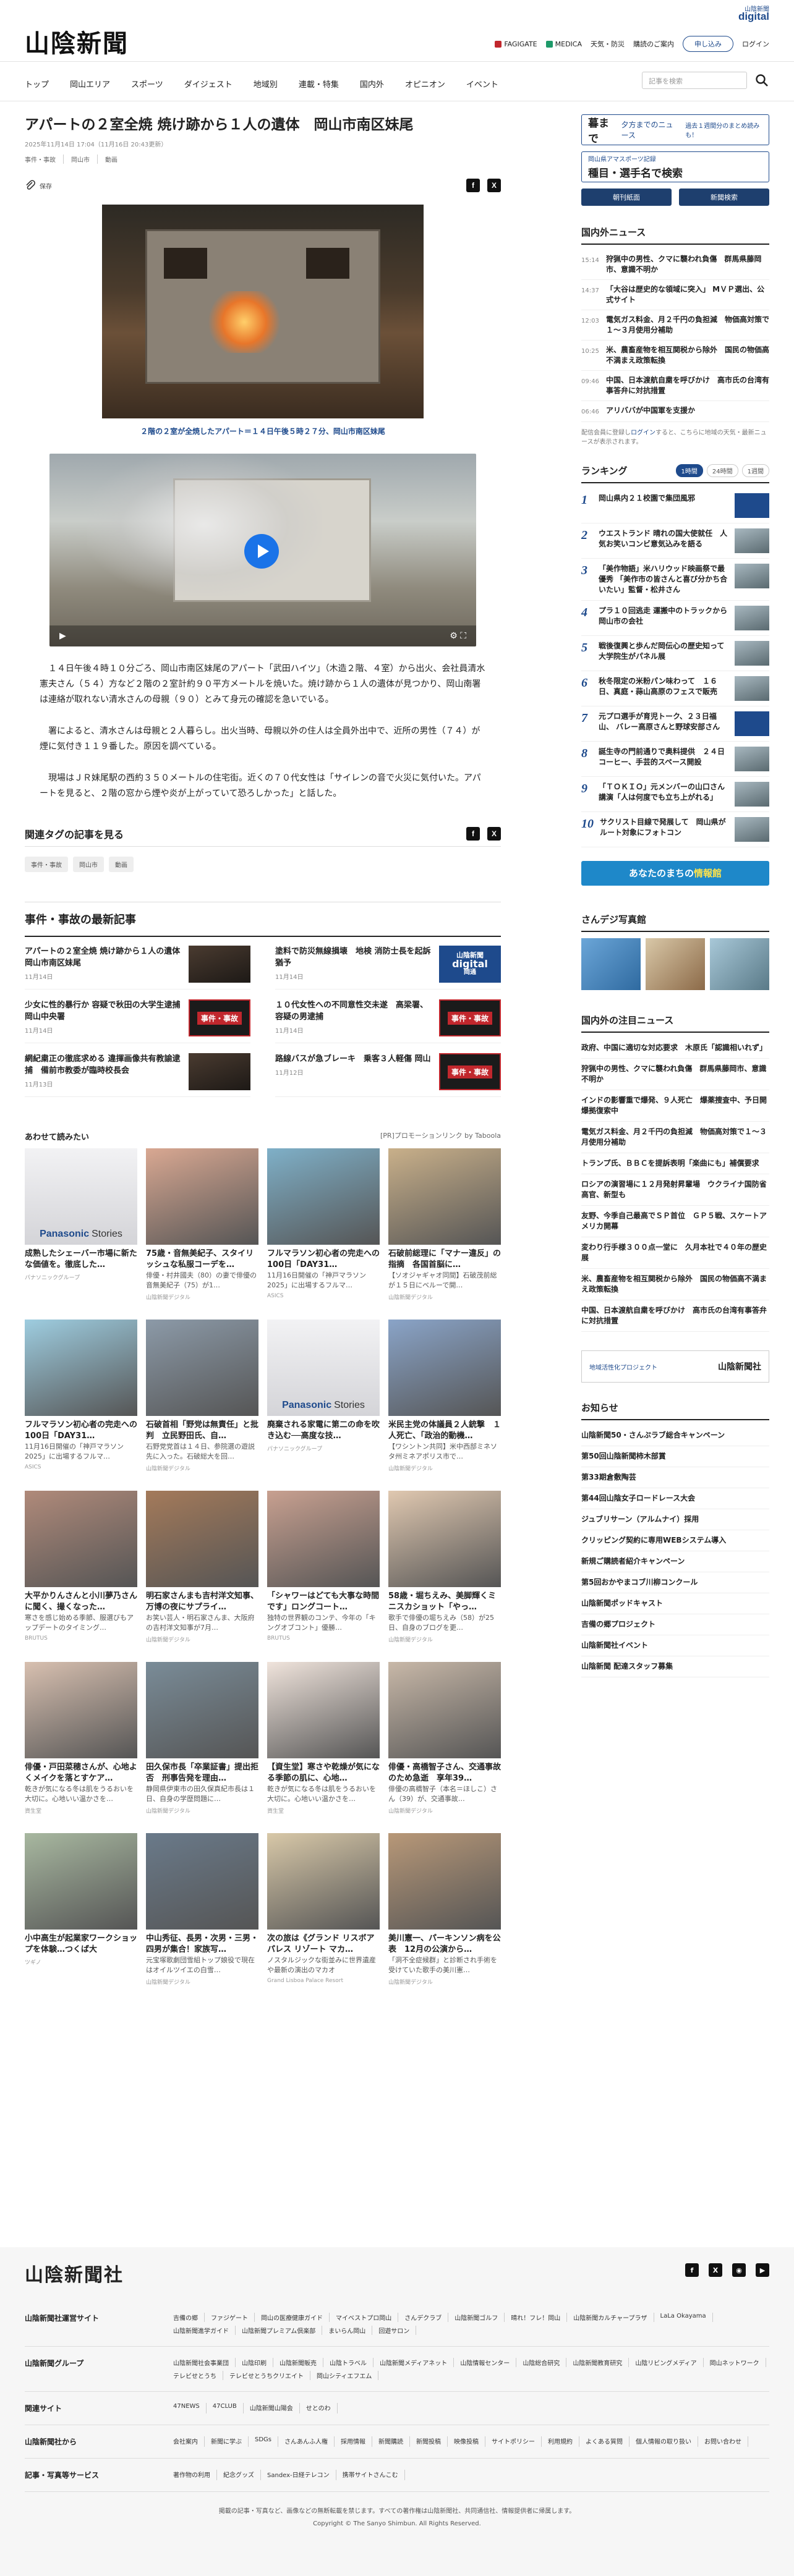 The width and height of the screenshot is (794, 2576). What do you see at coordinates (675, 829) in the screenshot?
I see `ranking-item: 10 サクリスト目線で発展して 岡山県がルート対象にフォトコン` at bounding box center [675, 829].